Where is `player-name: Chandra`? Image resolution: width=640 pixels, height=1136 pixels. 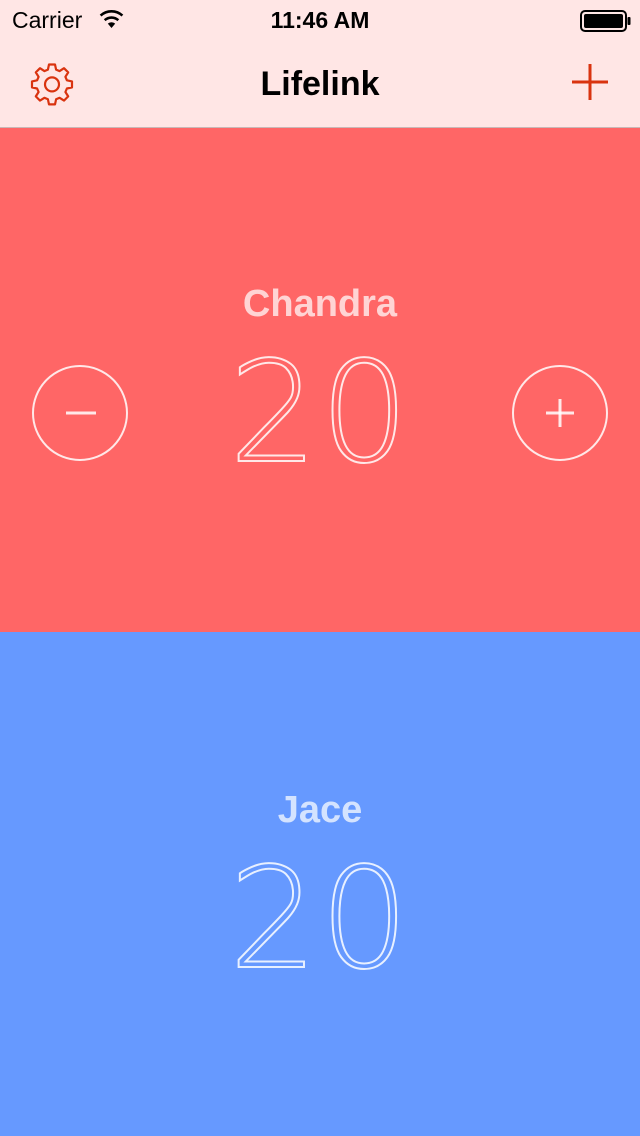
player-name: Chandra is located at coordinates (320, 304).